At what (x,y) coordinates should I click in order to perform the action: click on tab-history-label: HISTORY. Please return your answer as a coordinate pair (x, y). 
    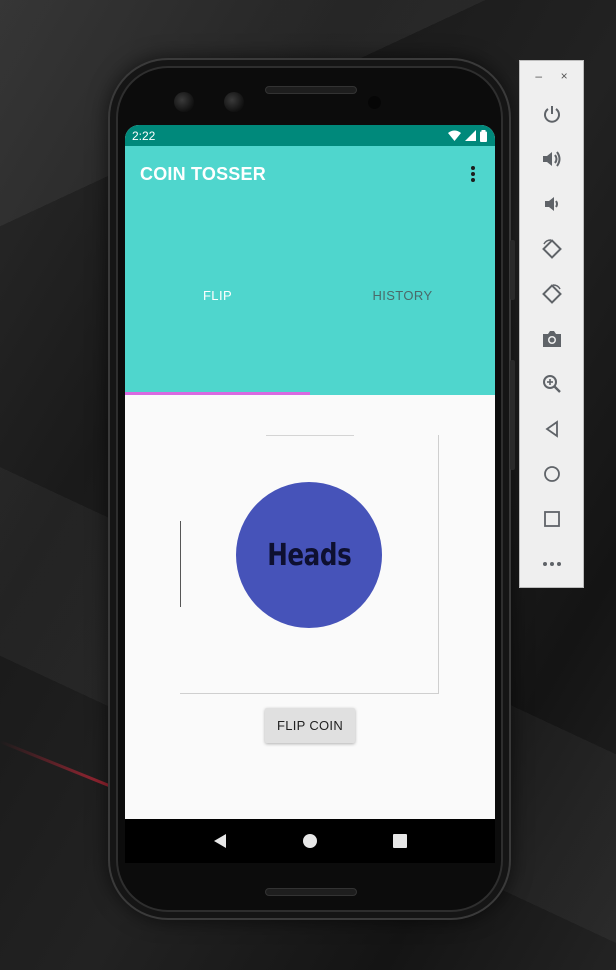
    Looking at the image, I should click on (402, 295).